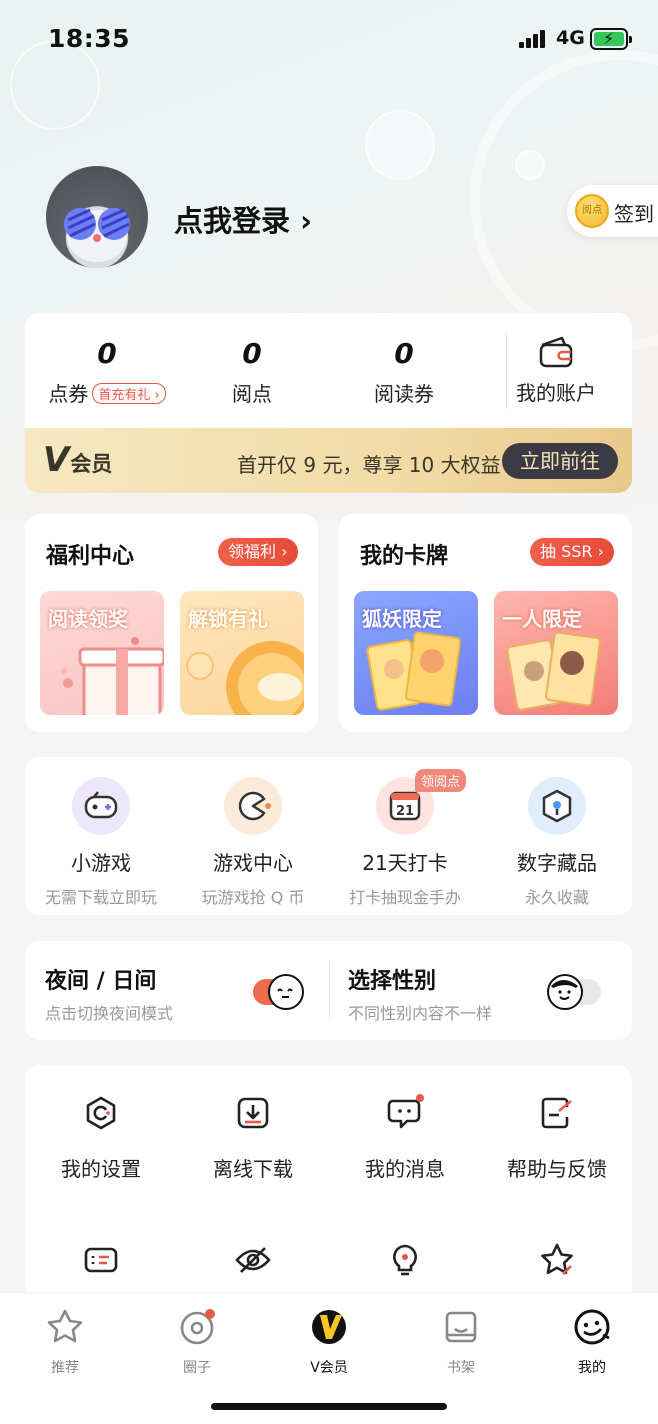 The height and width of the screenshot is (1424, 658). What do you see at coordinates (556, 897) in the screenshot?
I see `feature-sub: 永久收藏` at bounding box center [556, 897].